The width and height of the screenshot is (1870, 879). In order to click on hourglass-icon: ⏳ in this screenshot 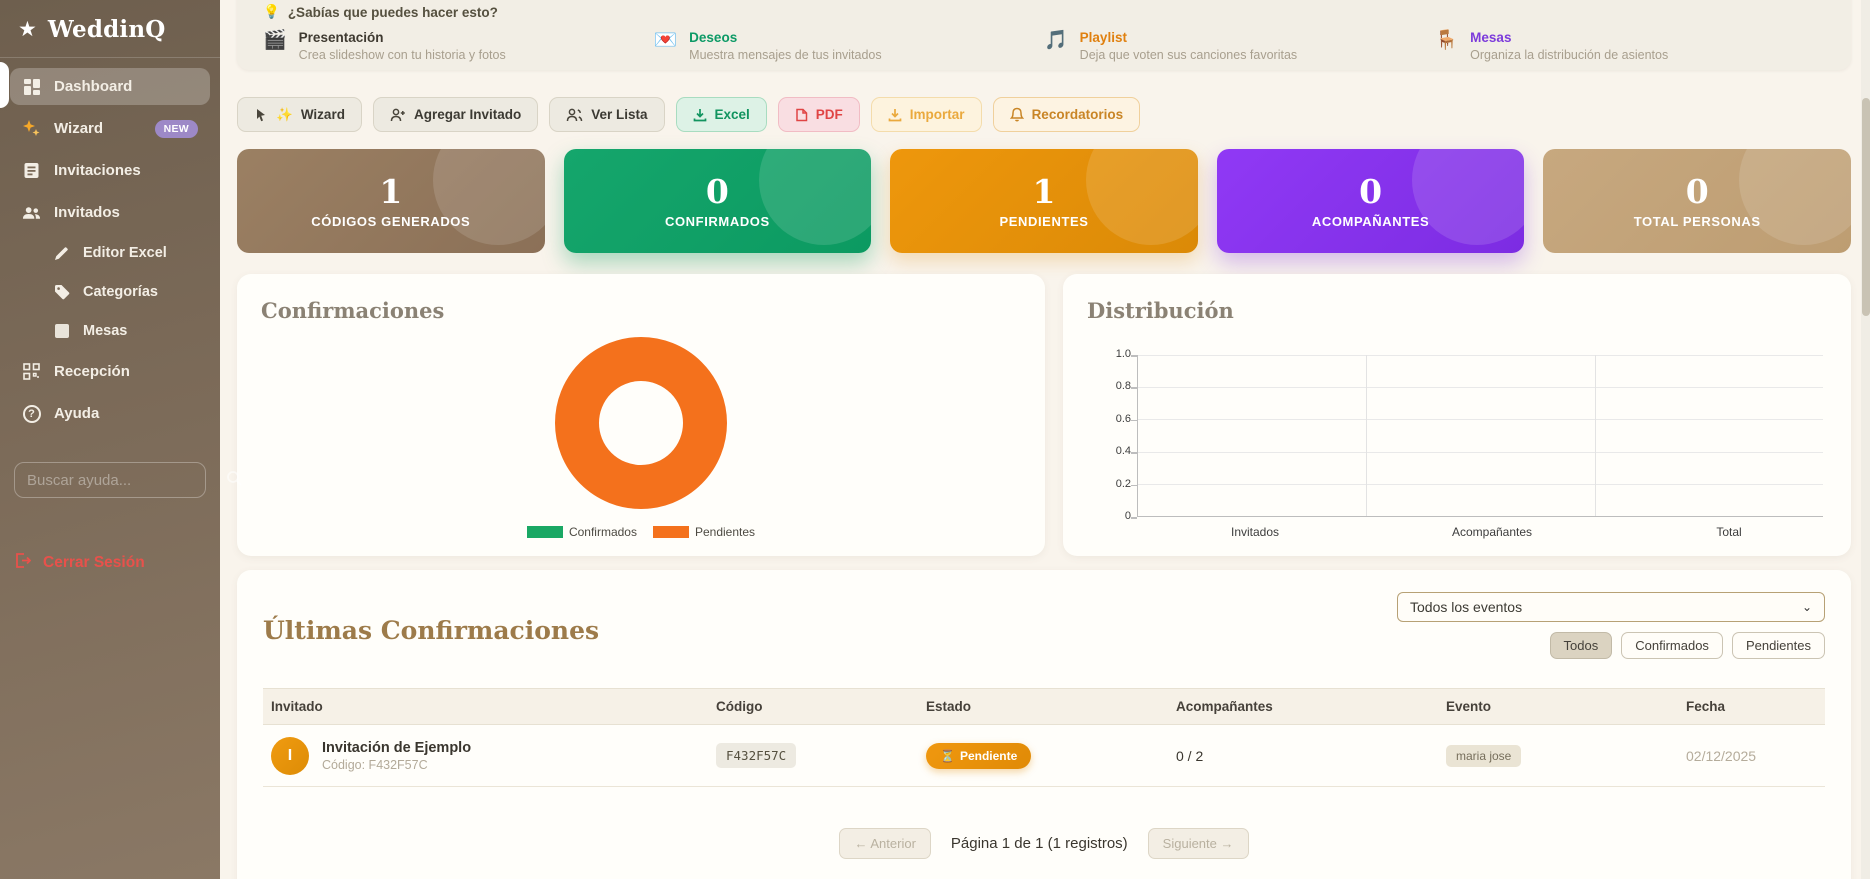, I will do `click(947, 755)`.